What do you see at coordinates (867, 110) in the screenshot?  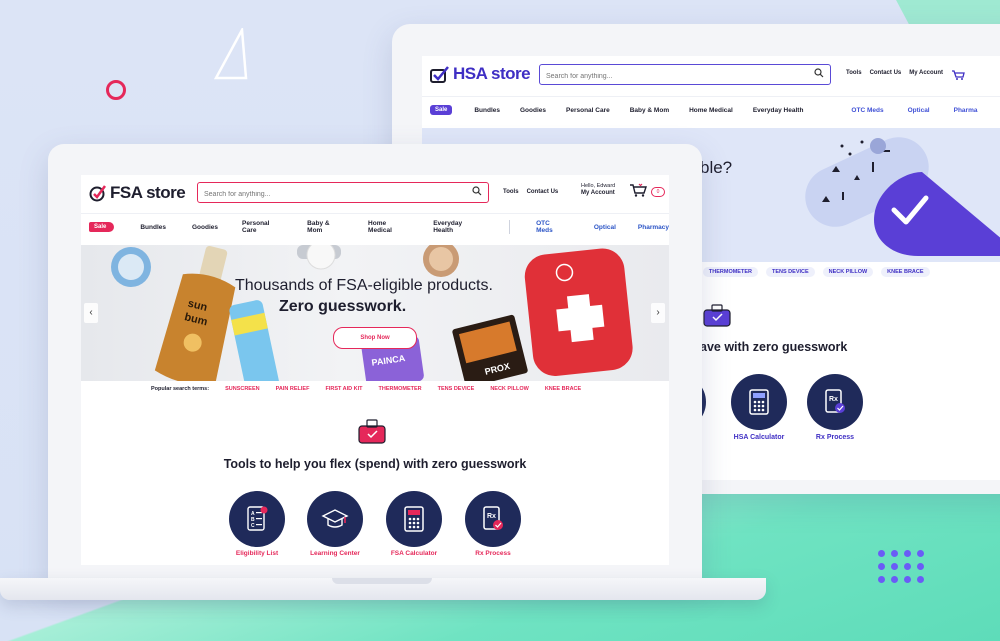 I see `hsa-nav-otc-meds: OTC Meds` at bounding box center [867, 110].